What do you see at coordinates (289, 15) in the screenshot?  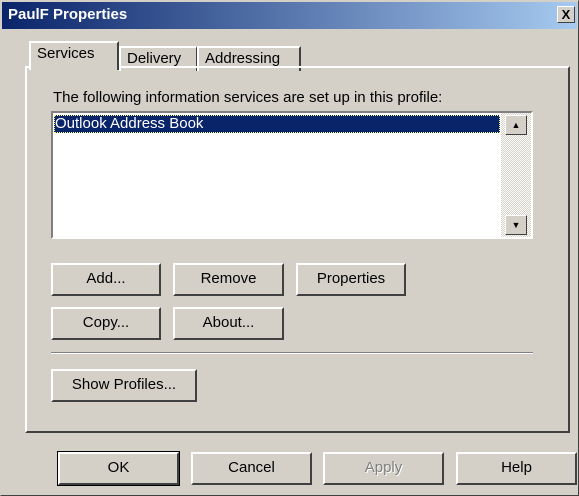 I see `title-bar: PaulF Properties X` at bounding box center [289, 15].